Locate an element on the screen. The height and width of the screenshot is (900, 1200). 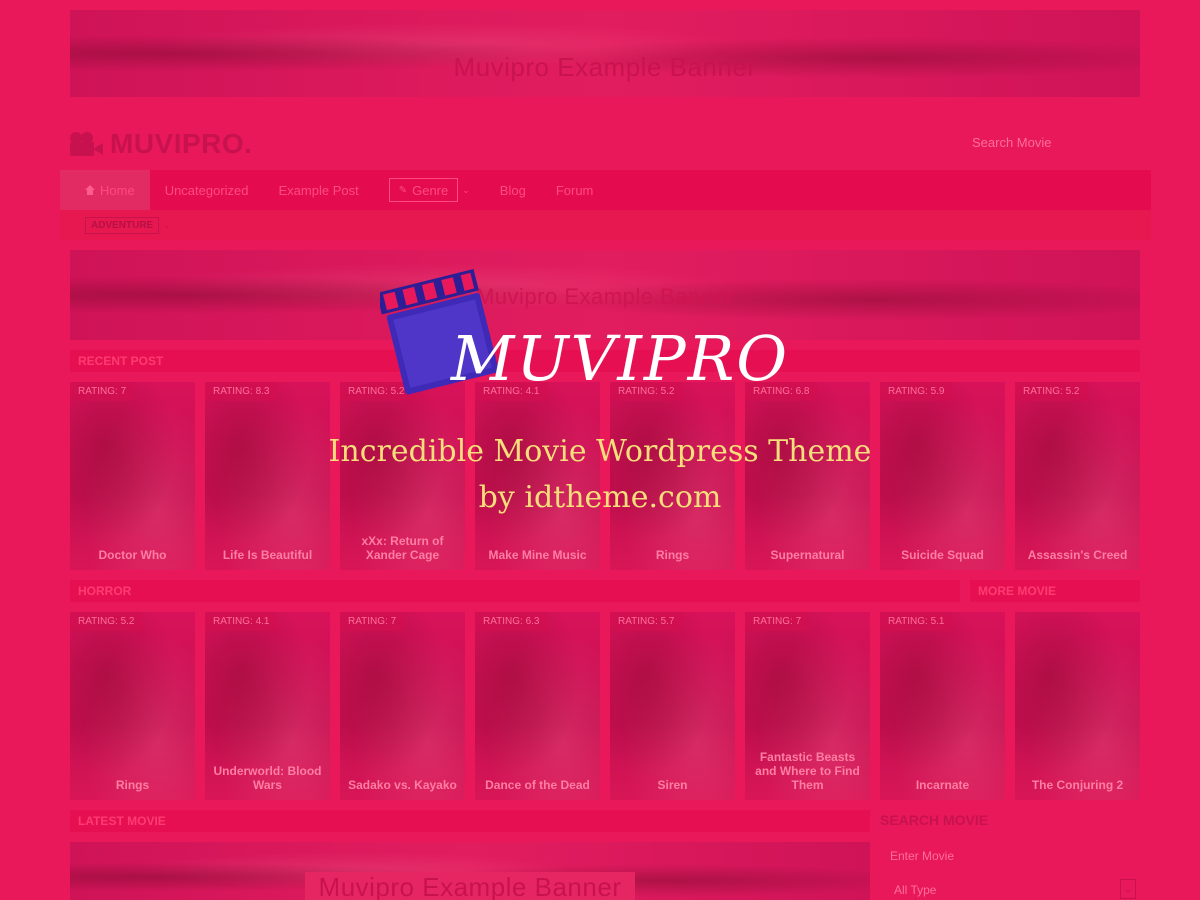
overlay-subtitle: Incredible Movie Wordpress Theme is located at coordinates (600, 451).